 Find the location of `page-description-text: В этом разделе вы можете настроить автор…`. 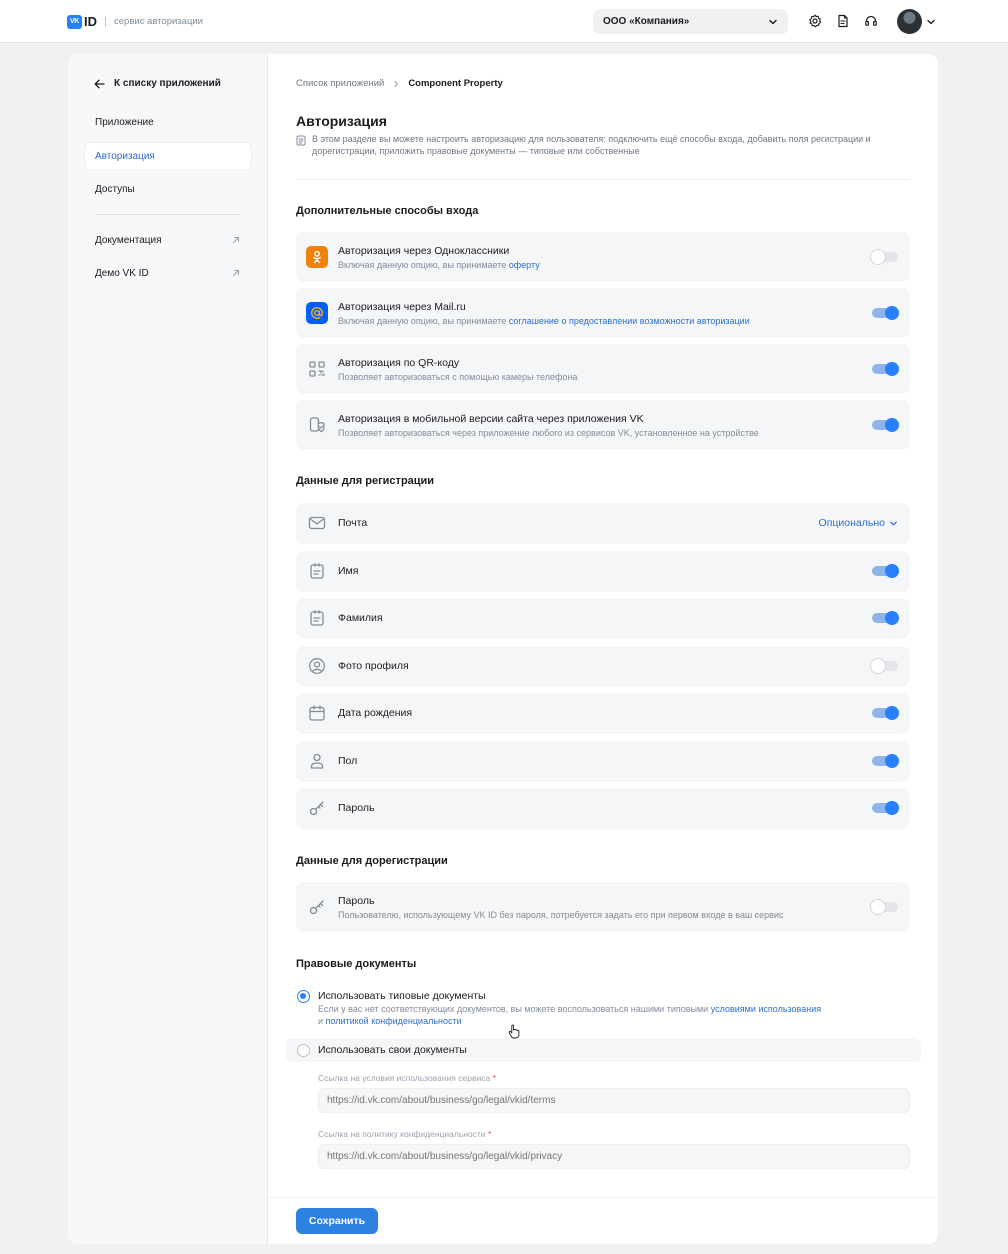

page-description-text: В этом разделе вы можете настроить автор… is located at coordinates (591, 145).